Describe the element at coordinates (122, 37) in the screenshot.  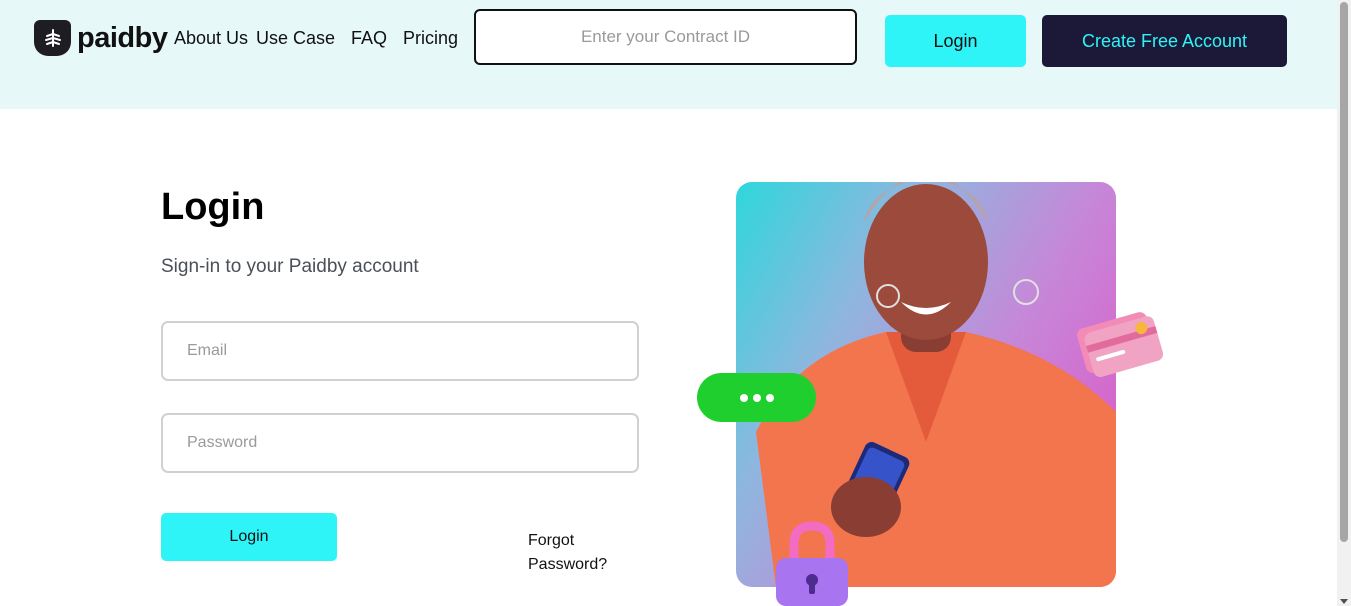
I see `brand-name: paidby` at that location.